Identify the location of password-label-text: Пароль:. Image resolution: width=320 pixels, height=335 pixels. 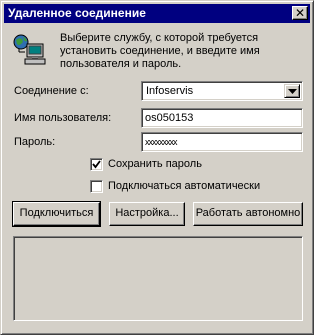
(35, 142).